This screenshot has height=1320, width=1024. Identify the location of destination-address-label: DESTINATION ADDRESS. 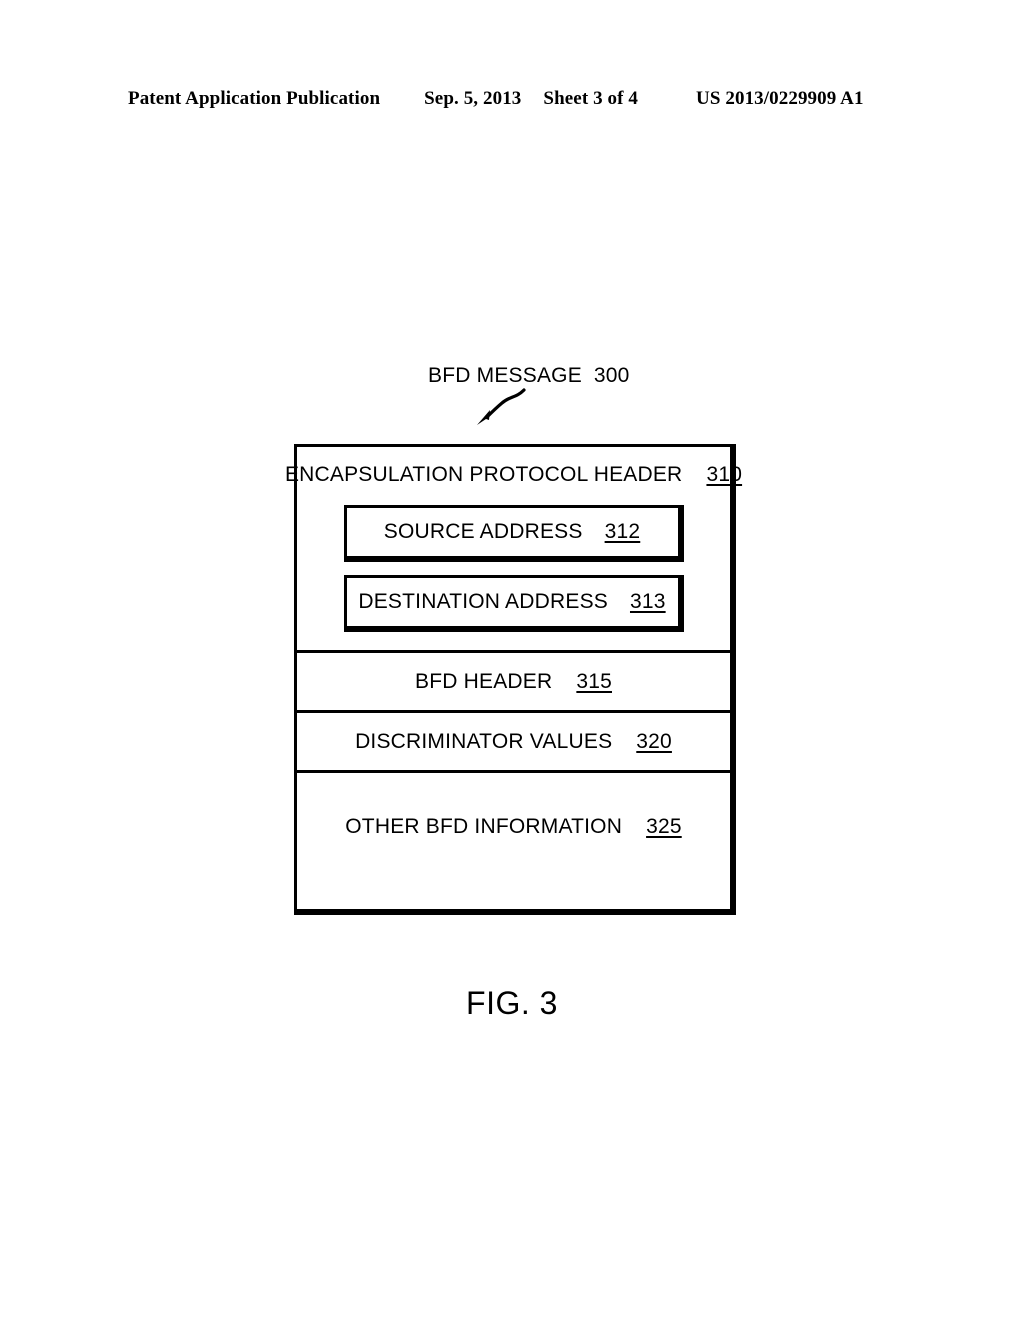
(483, 601).